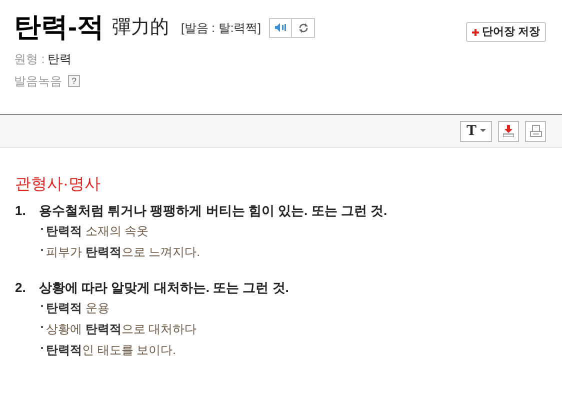 Image resolution: width=562 pixels, height=411 pixels. What do you see at coordinates (21, 288) in the screenshot?
I see `sense-number: 2.` at bounding box center [21, 288].